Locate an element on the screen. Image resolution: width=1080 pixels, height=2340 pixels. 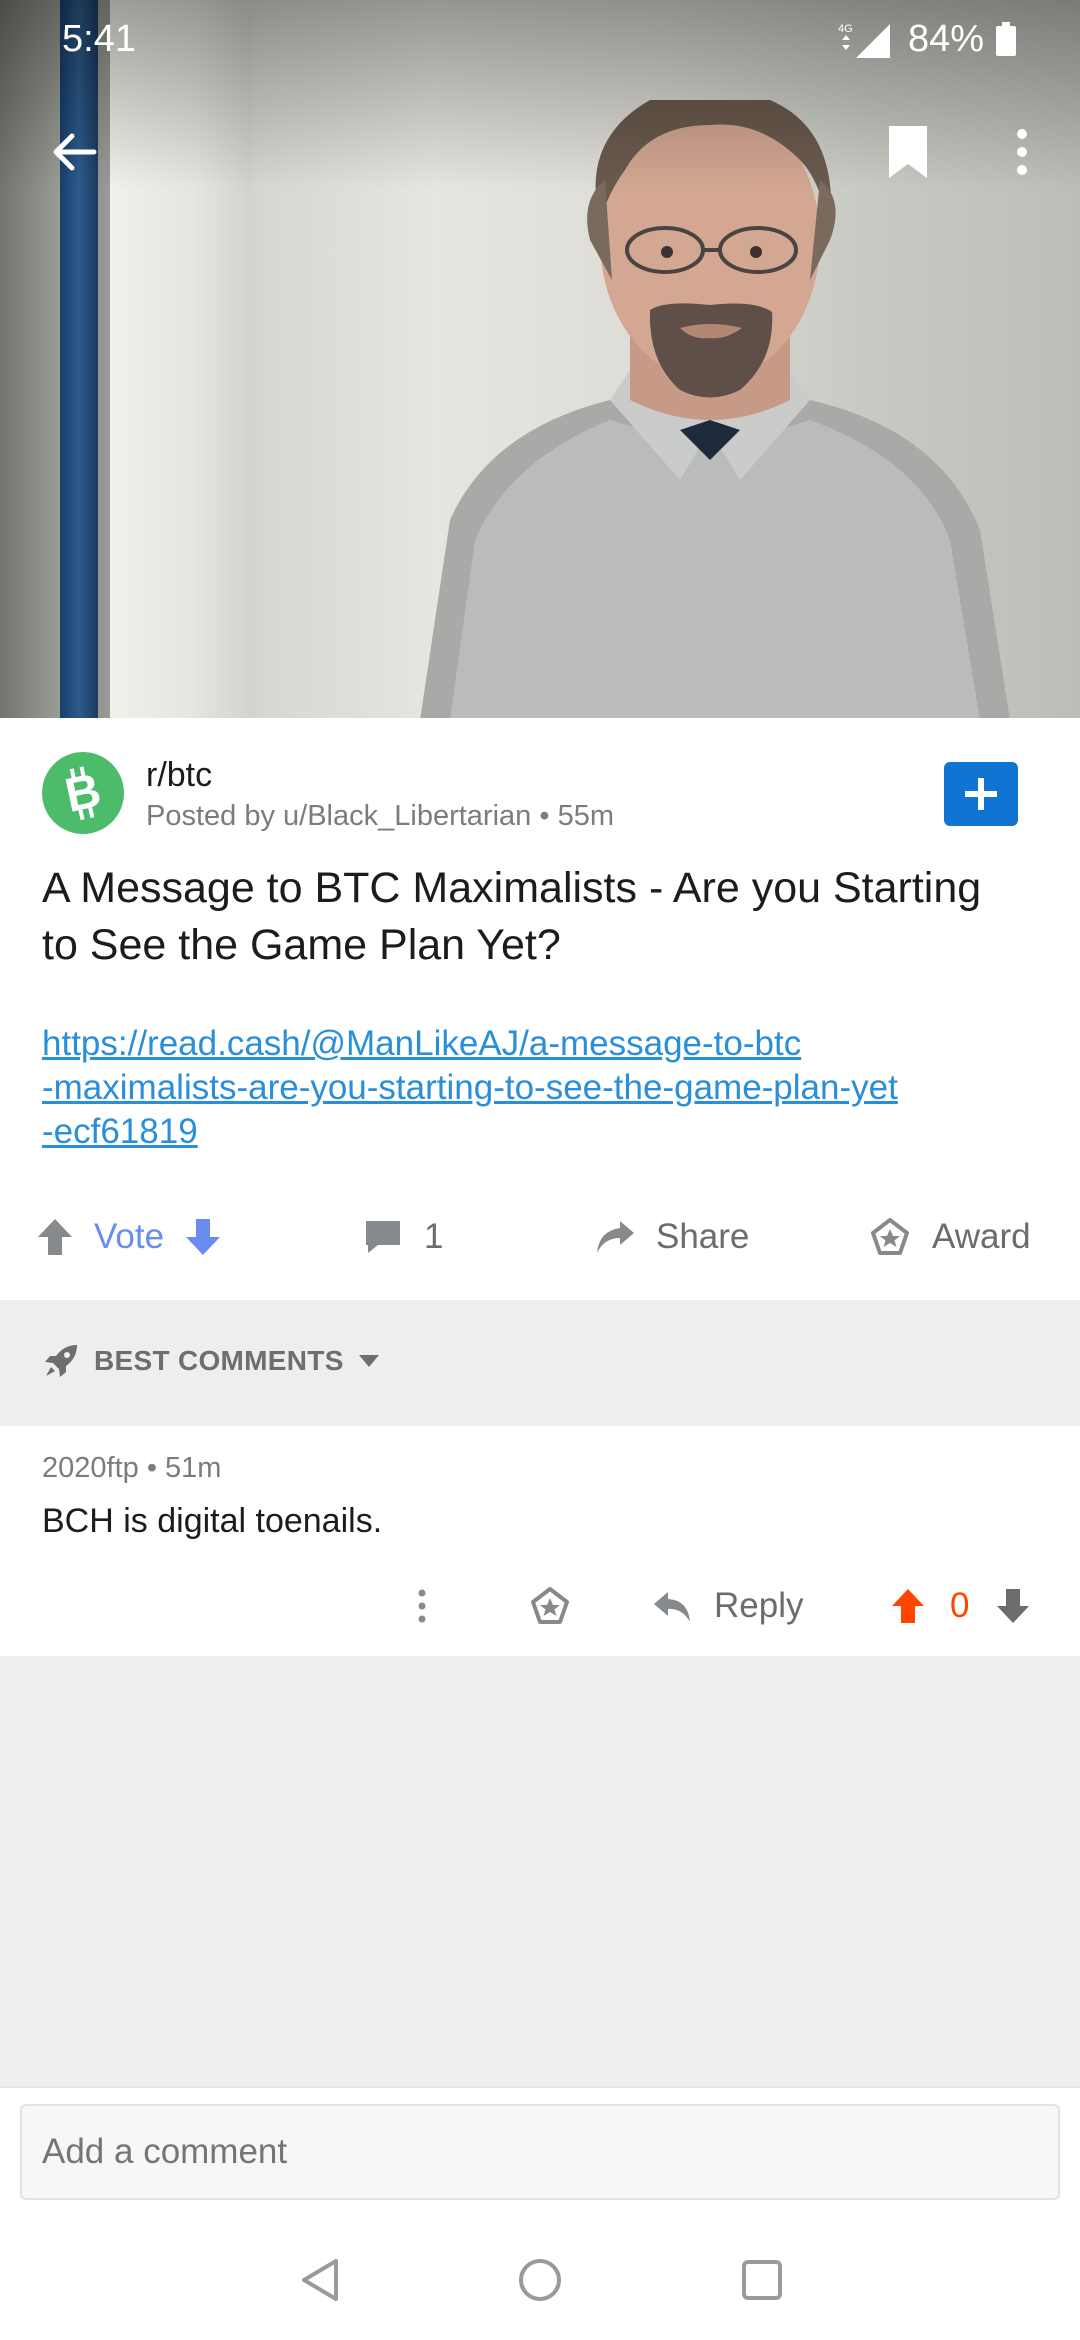
arrow-left-icon is located at coordinates (75, 152).